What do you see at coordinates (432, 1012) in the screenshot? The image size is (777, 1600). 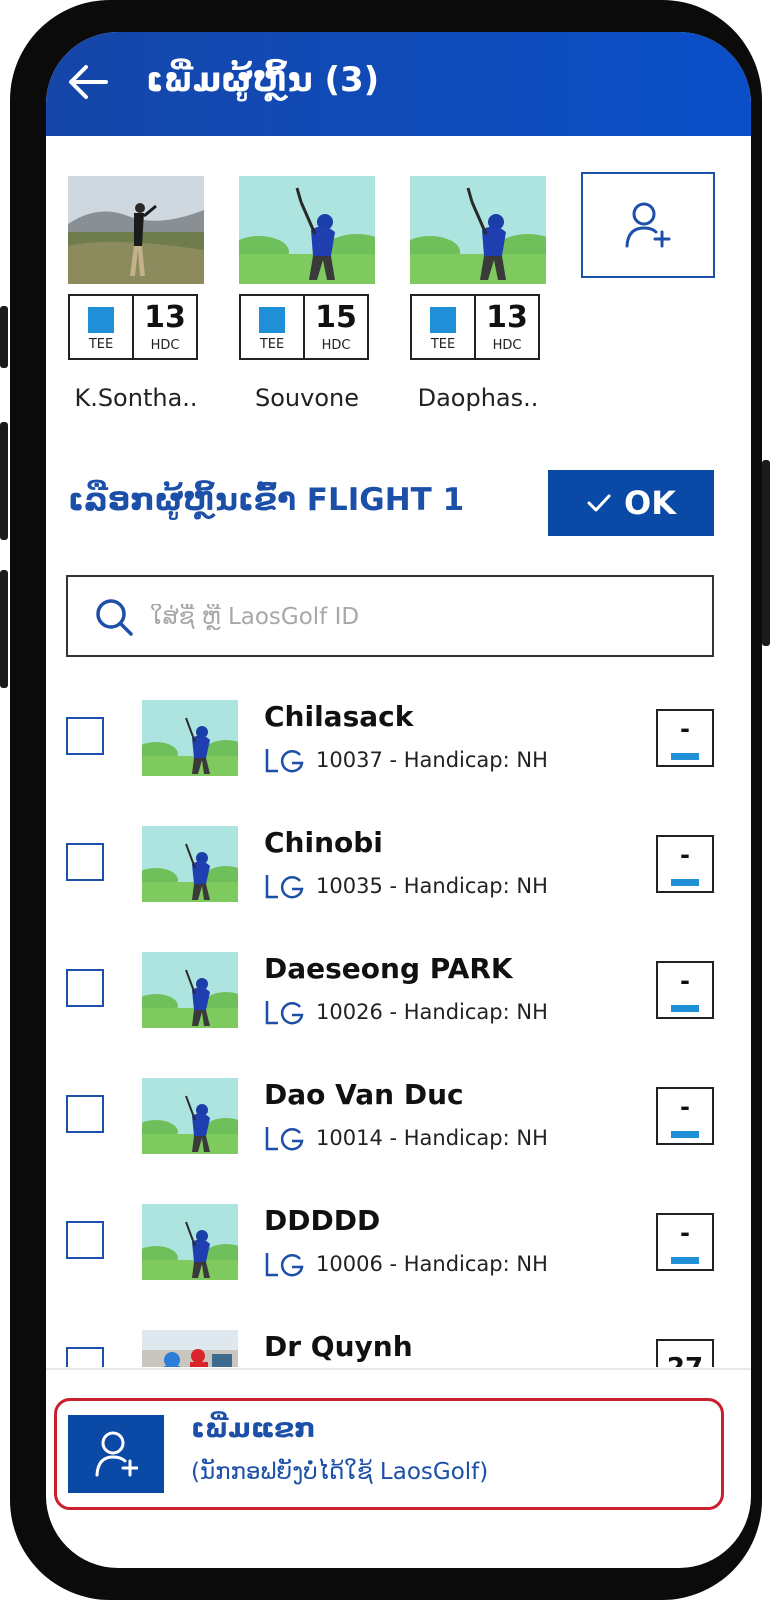 I see `player-id-handicap: 10026 - Handicap: NH` at bounding box center [432, 1012].